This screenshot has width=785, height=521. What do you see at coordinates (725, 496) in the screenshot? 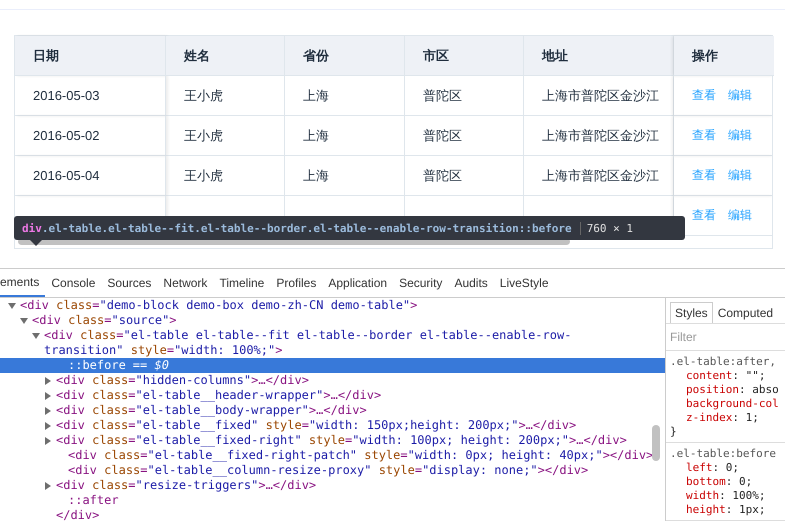
I see `css-declaration: width: 100%;` at bounding box center [725, 496].